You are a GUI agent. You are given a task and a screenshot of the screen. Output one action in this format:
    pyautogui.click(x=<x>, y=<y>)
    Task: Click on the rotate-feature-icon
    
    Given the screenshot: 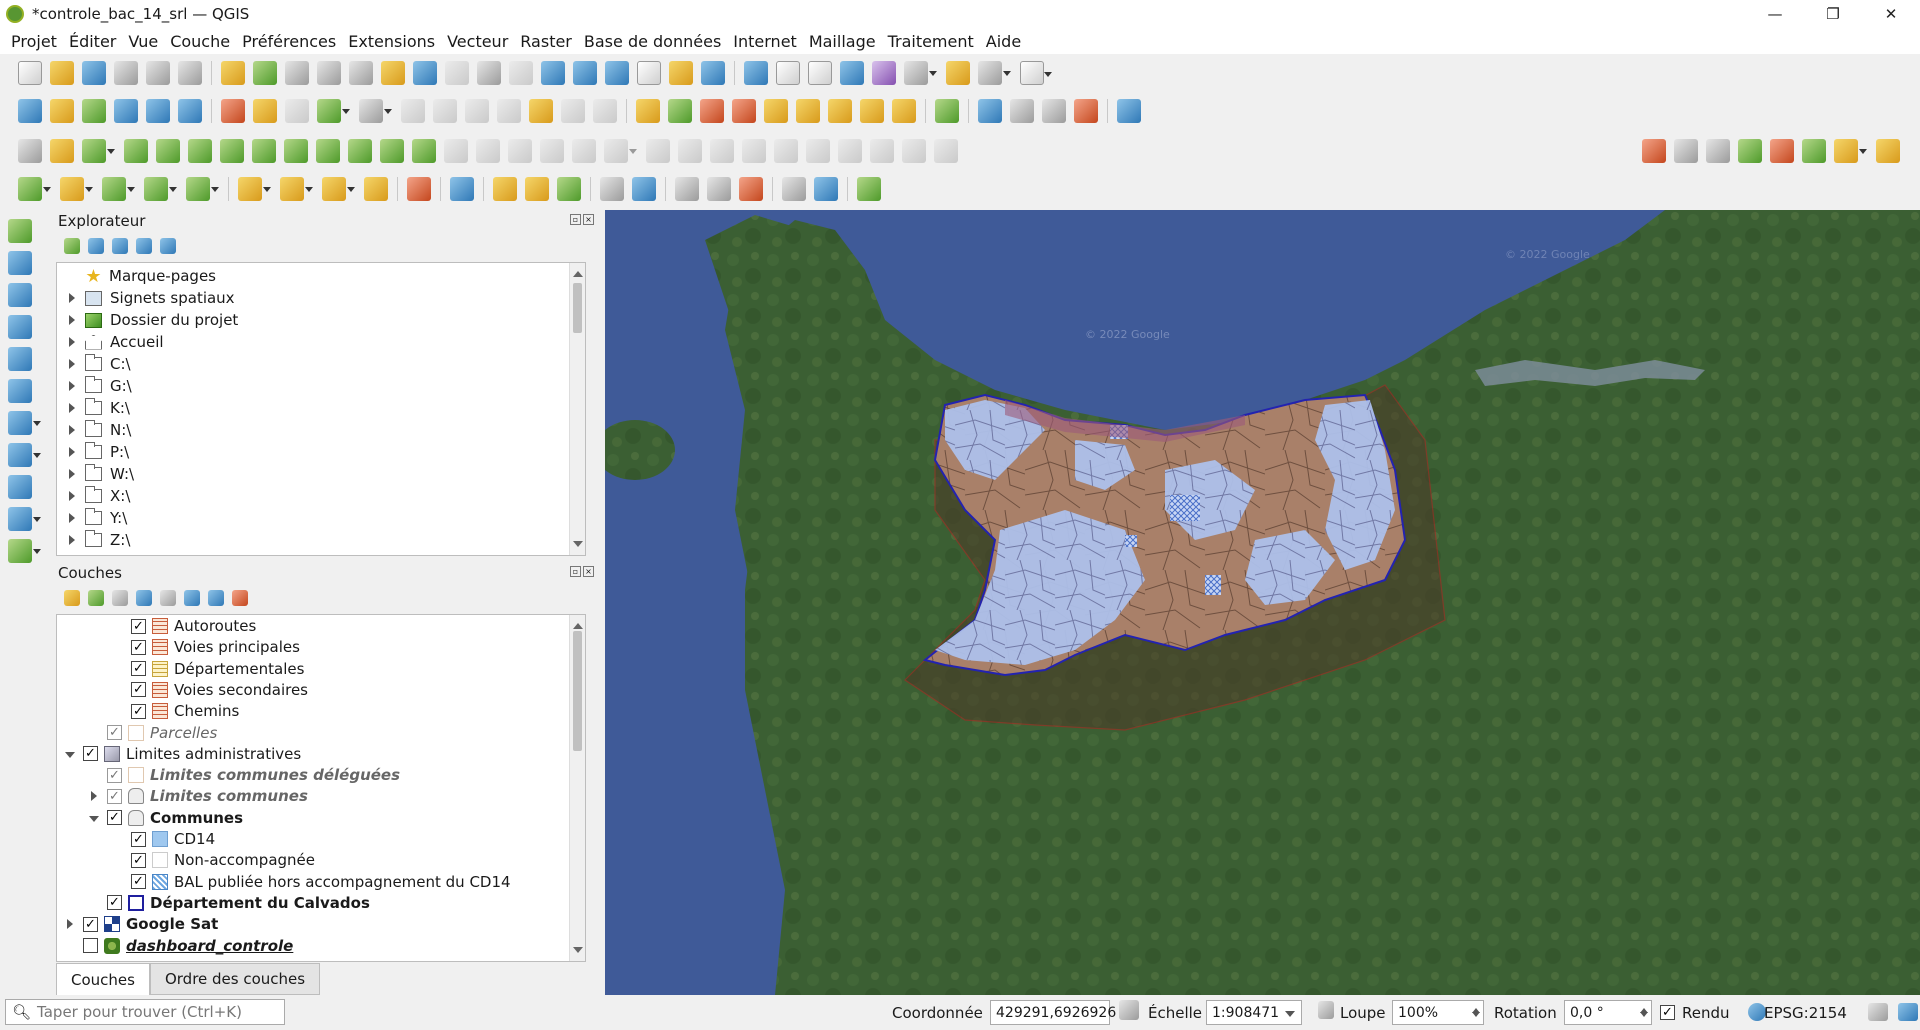 What is the action you would take?
    pyautogui.click(x=456, y=151)
    